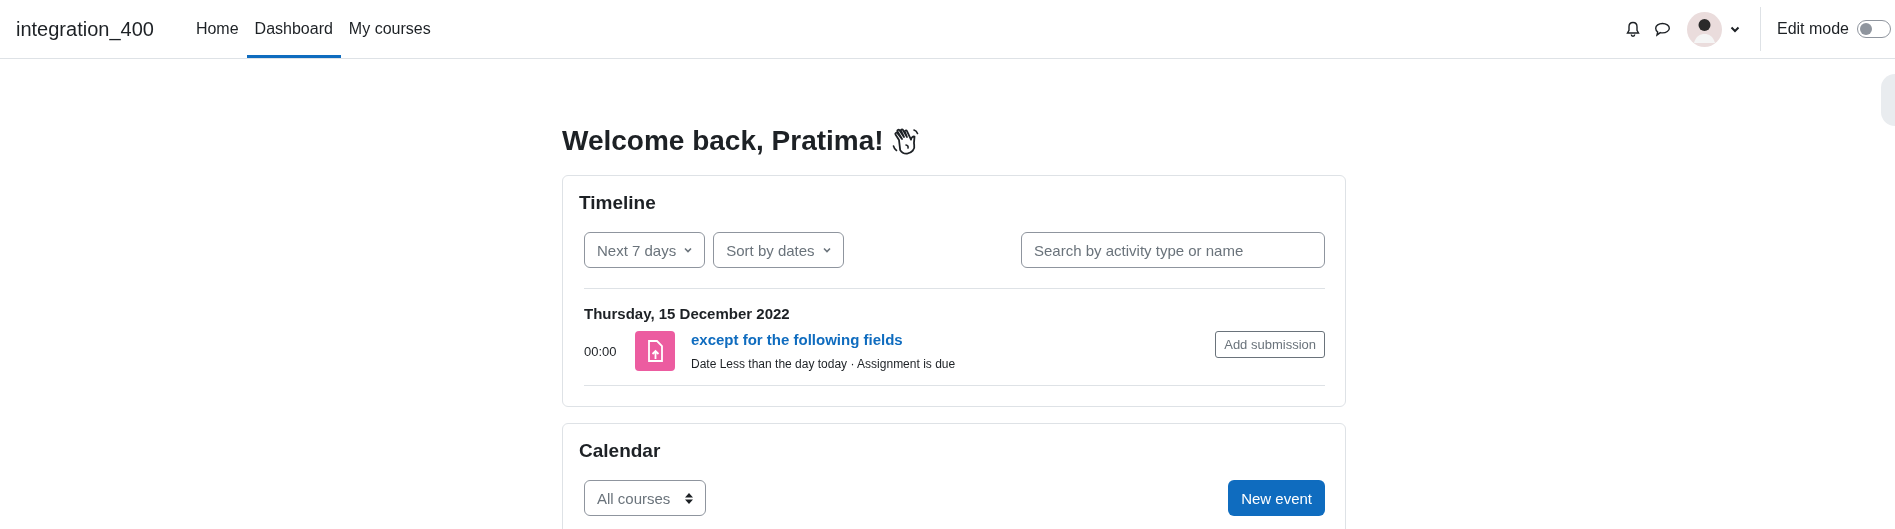  What do you see at coordinates (947, 339) in the screenshot?
I see `event-link: except for the following fields` at bounding box center [947, 339].